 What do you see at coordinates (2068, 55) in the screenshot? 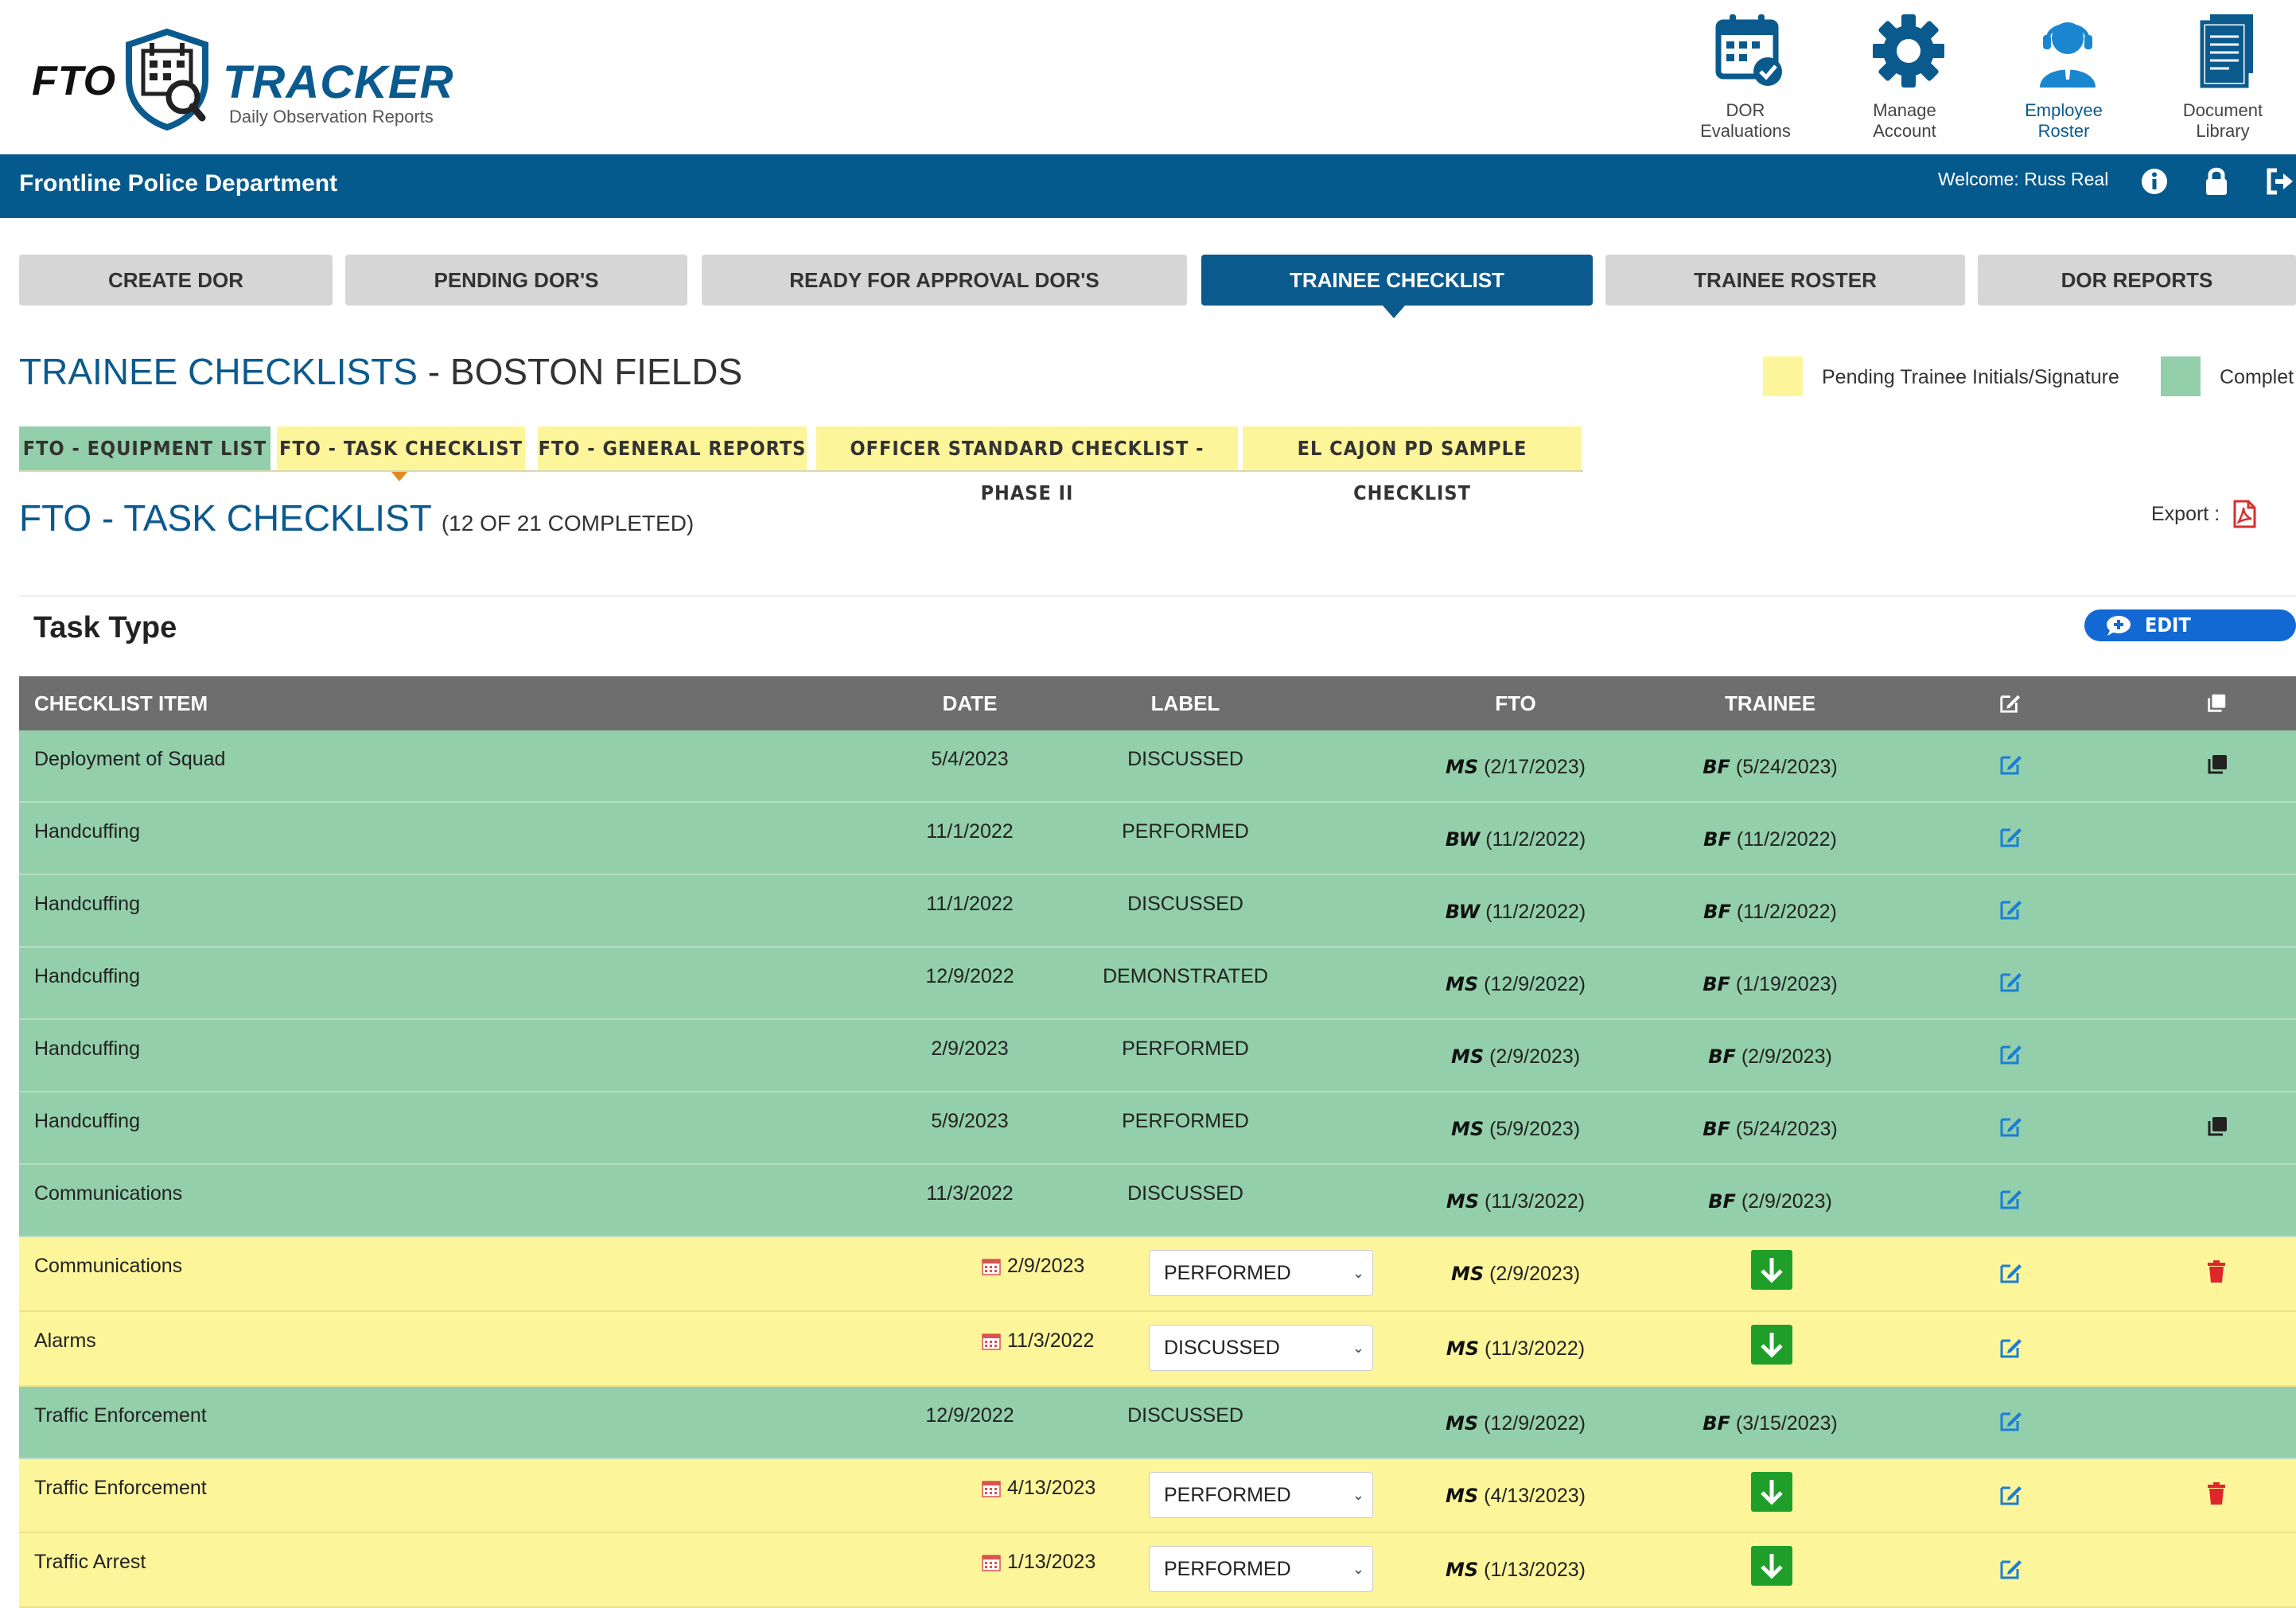
I see `support-agent-icon` at bounding box center [2068, 55].